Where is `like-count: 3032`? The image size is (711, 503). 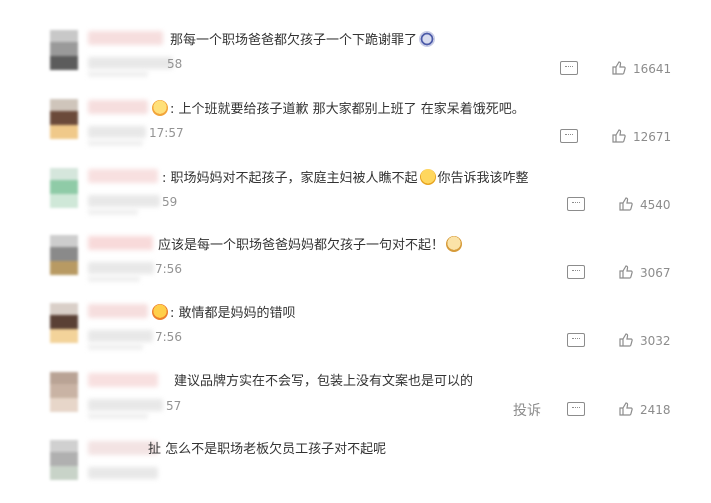
like-count: 3032 is located at coordinates (655, 341).